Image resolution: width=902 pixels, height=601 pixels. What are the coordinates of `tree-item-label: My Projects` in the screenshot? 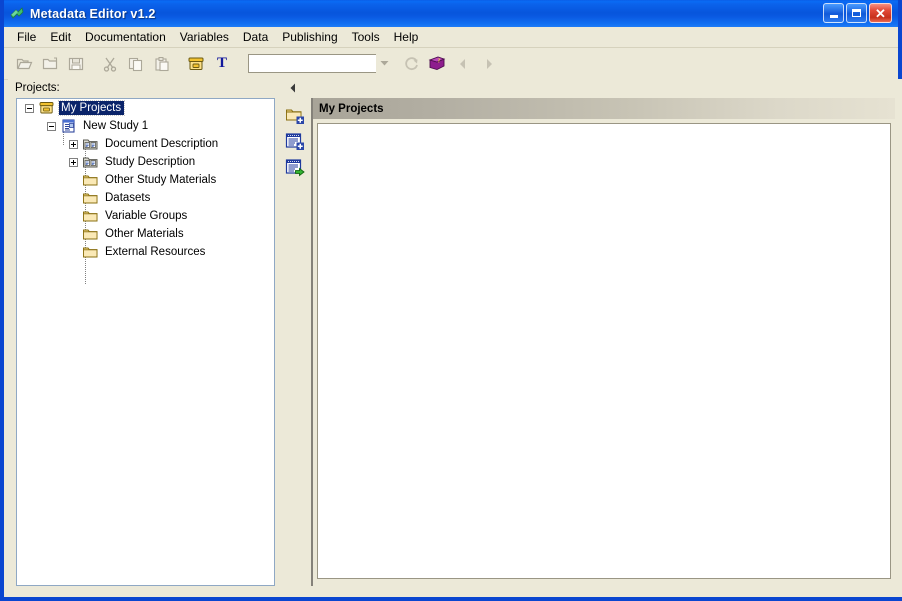 It's located at (91, 108).